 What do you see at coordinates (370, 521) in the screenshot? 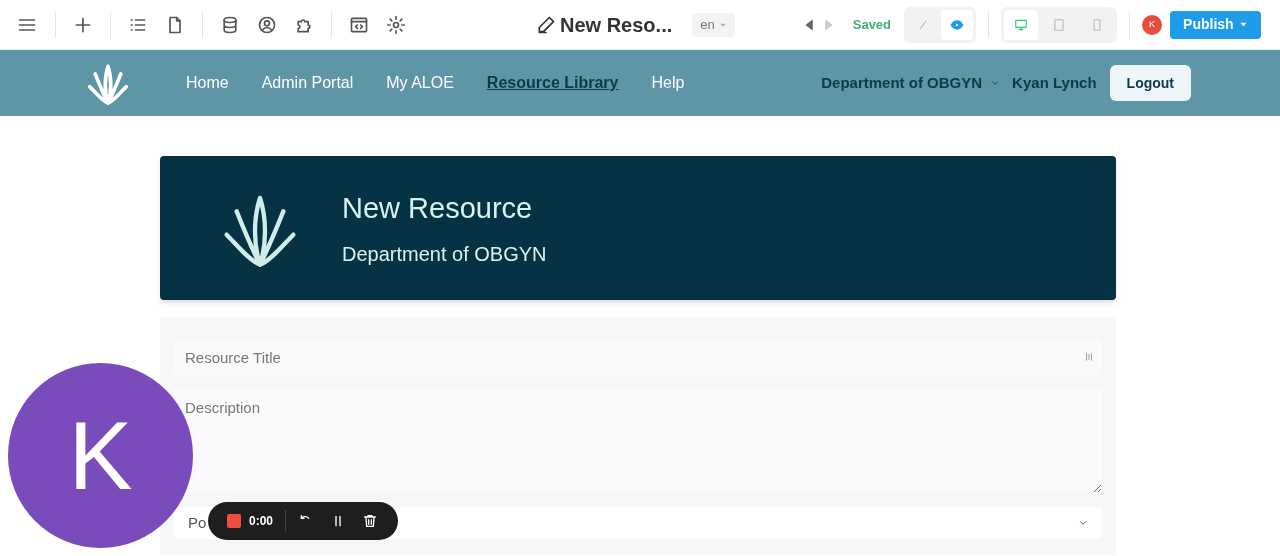
I see `trash-icon` at bounding box center [370, 521].